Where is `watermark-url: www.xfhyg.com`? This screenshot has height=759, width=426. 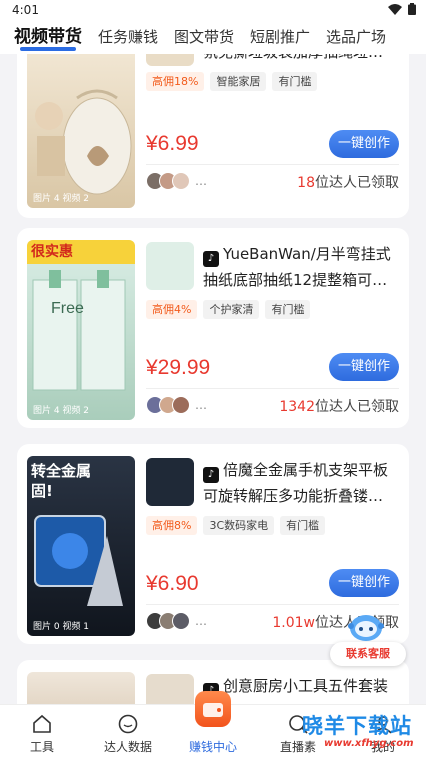 watermark-url: www.xfhyg.com is located at coordinates (369, 743).